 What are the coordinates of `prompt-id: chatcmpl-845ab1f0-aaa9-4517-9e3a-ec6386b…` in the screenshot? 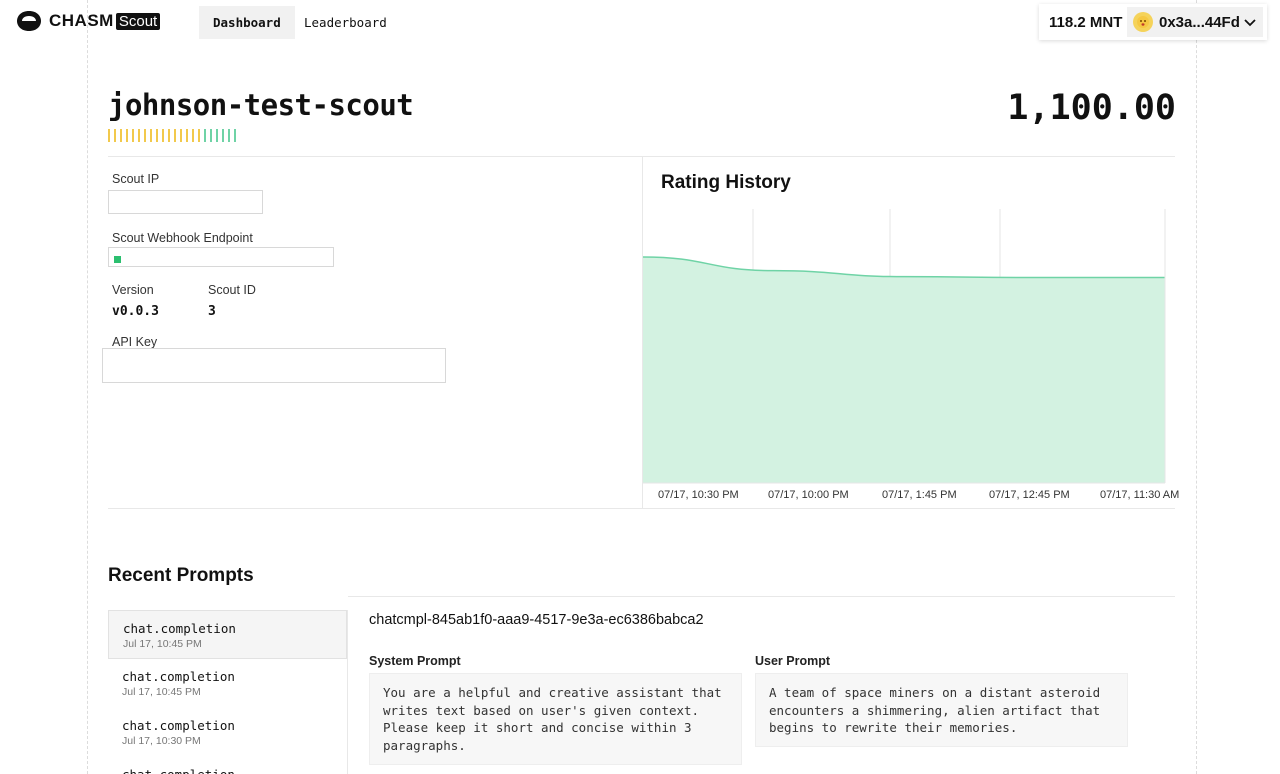 It's located at (536, 620).